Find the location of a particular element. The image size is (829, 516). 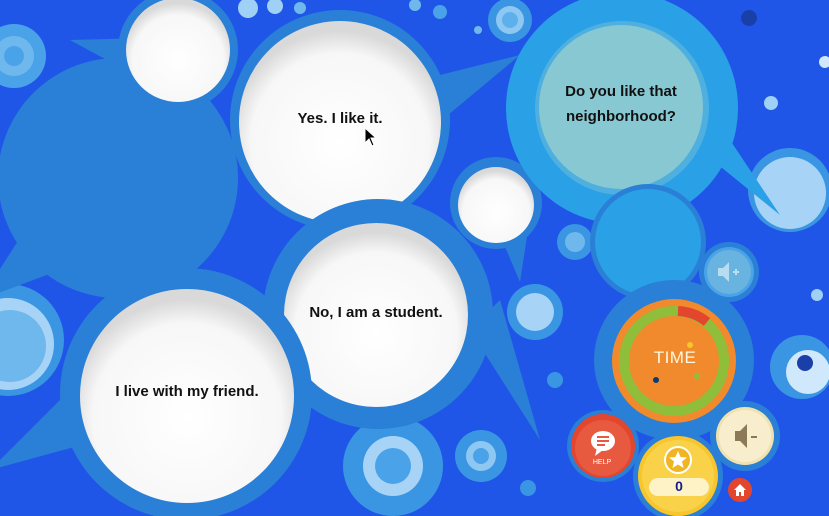

home-button is located at coordinates (740, 490).